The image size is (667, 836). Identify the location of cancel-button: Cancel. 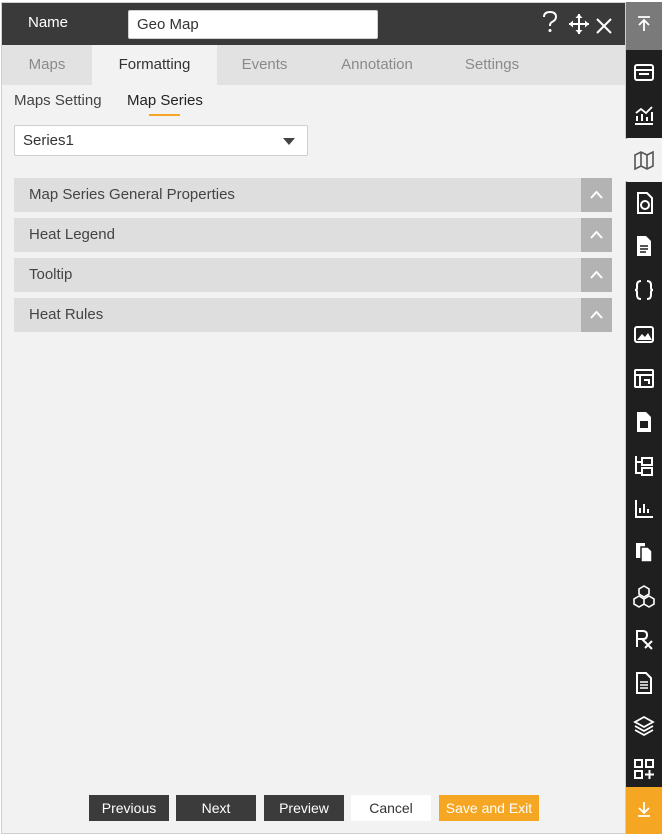
(391, 808).